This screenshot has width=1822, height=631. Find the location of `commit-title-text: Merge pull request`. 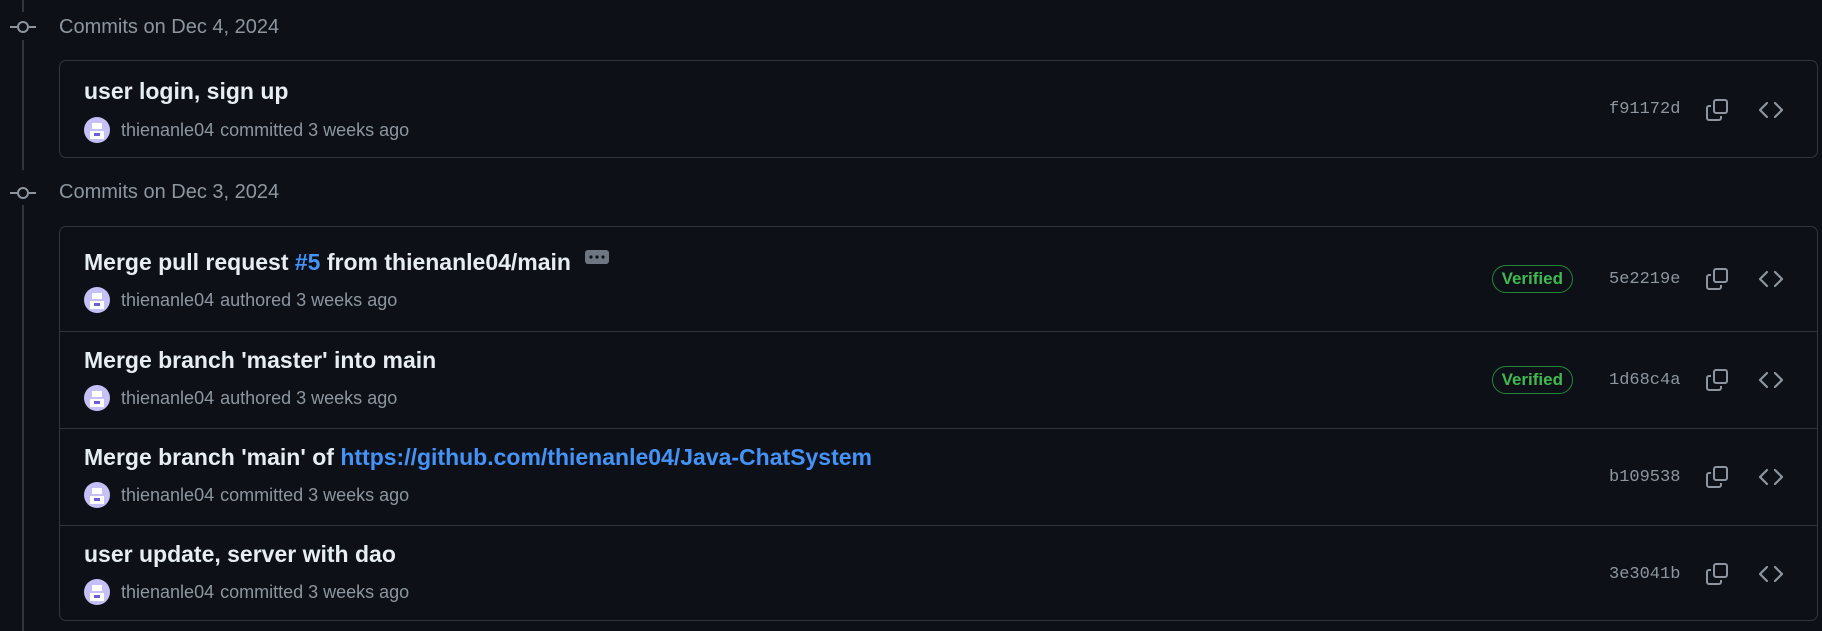

commit-title-text: Merge pull request is located at coordinates (189, 262).